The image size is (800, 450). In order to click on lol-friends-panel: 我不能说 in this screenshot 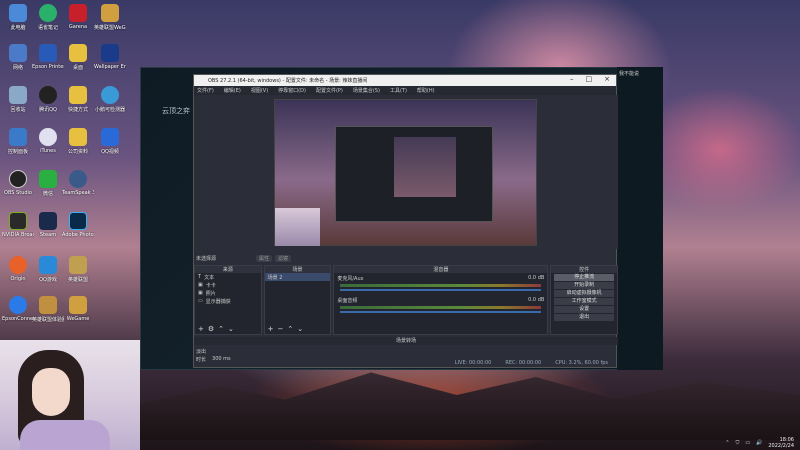, I will do `click(640, 218)`.